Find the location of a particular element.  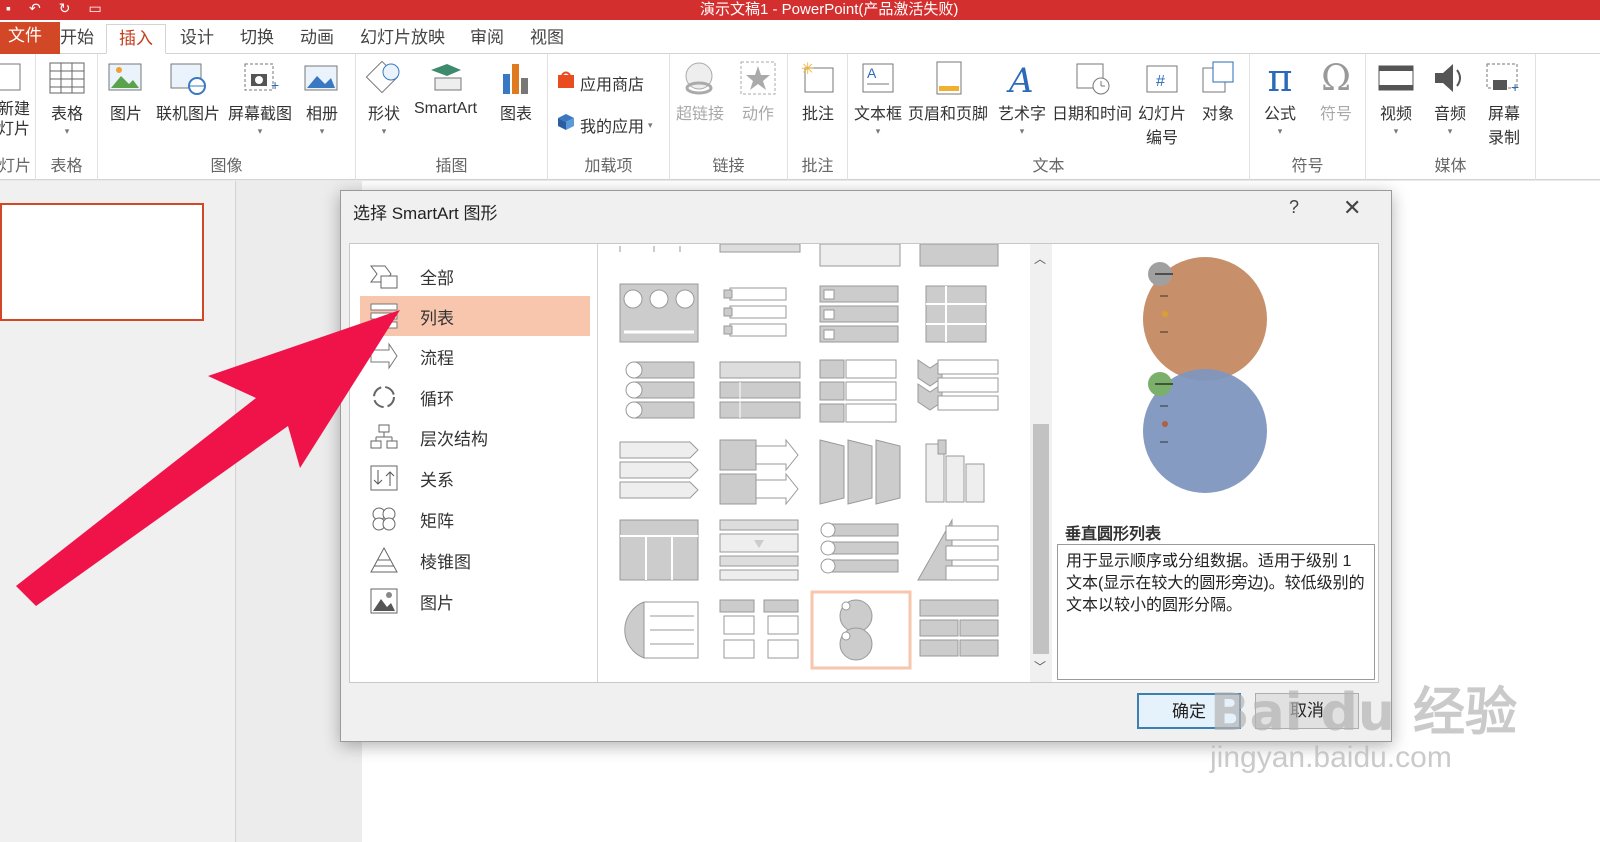

textbox-button: A 文本框 ▾ is located at coordinates (878, 97).